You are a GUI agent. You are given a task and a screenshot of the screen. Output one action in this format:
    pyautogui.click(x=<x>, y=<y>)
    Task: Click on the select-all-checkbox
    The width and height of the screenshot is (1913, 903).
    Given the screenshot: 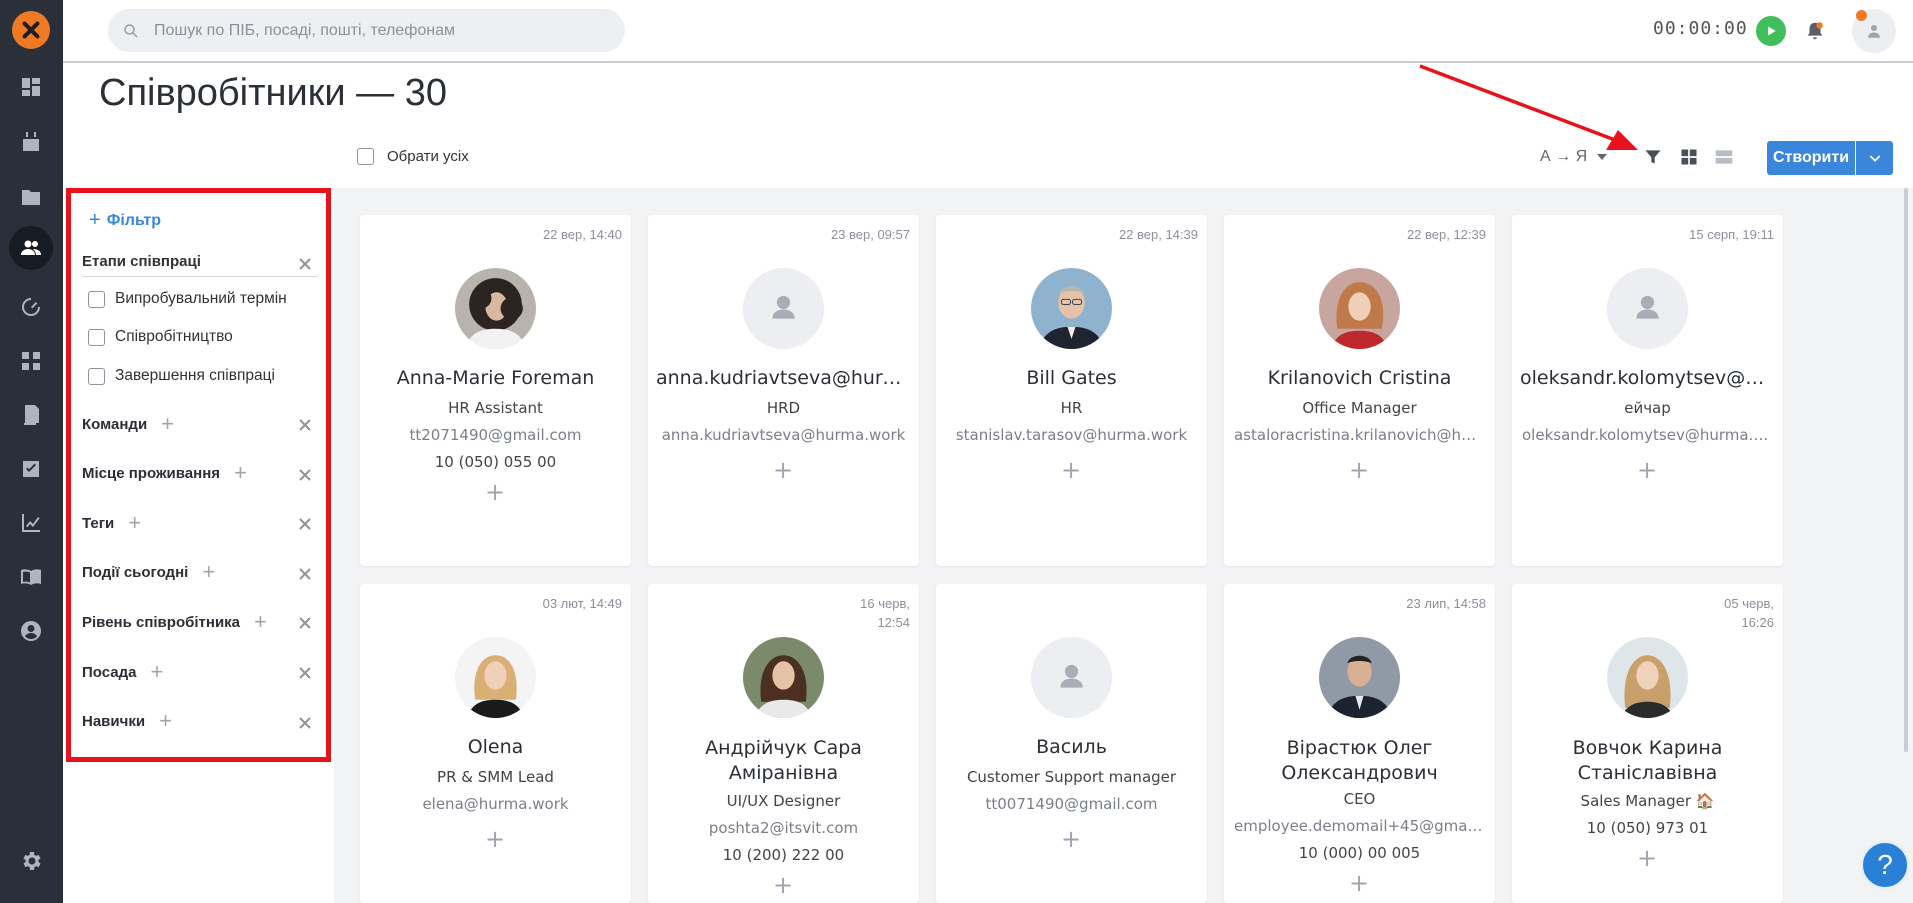 What is the action you would take?
    pyautogui.click(x=365, y=156)
    